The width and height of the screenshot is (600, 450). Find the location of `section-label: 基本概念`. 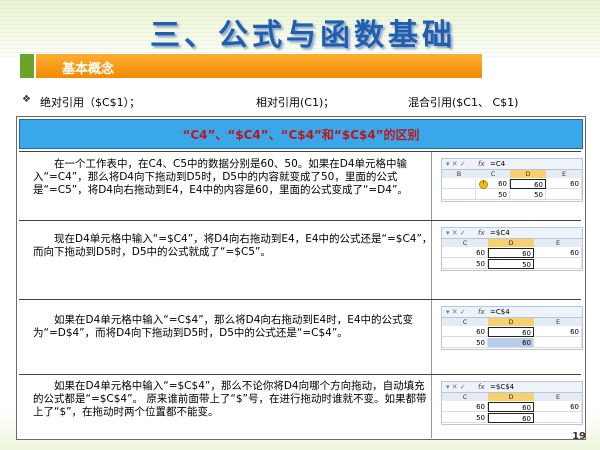

section-label: 基本概念 is located at coordinates (88, 69).